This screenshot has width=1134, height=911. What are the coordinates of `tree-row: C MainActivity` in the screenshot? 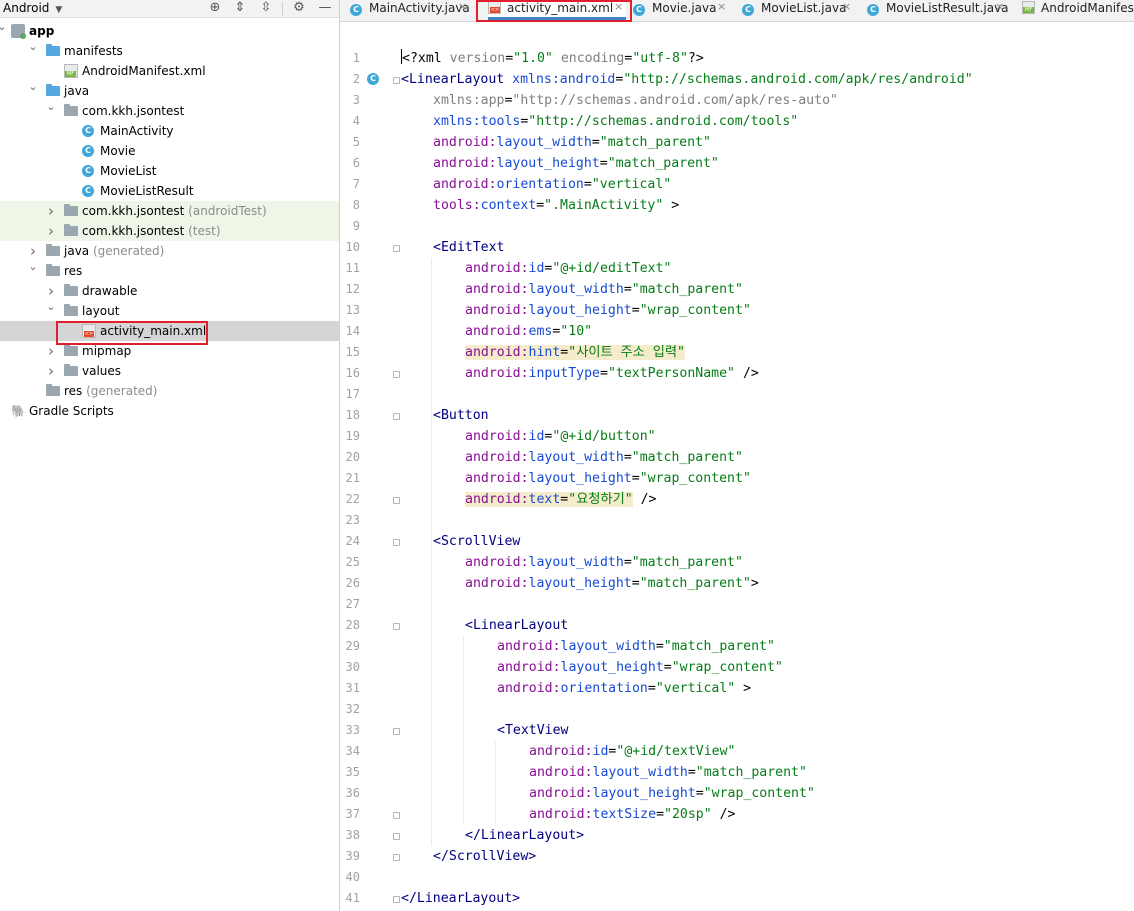 It's located at (169, 131).